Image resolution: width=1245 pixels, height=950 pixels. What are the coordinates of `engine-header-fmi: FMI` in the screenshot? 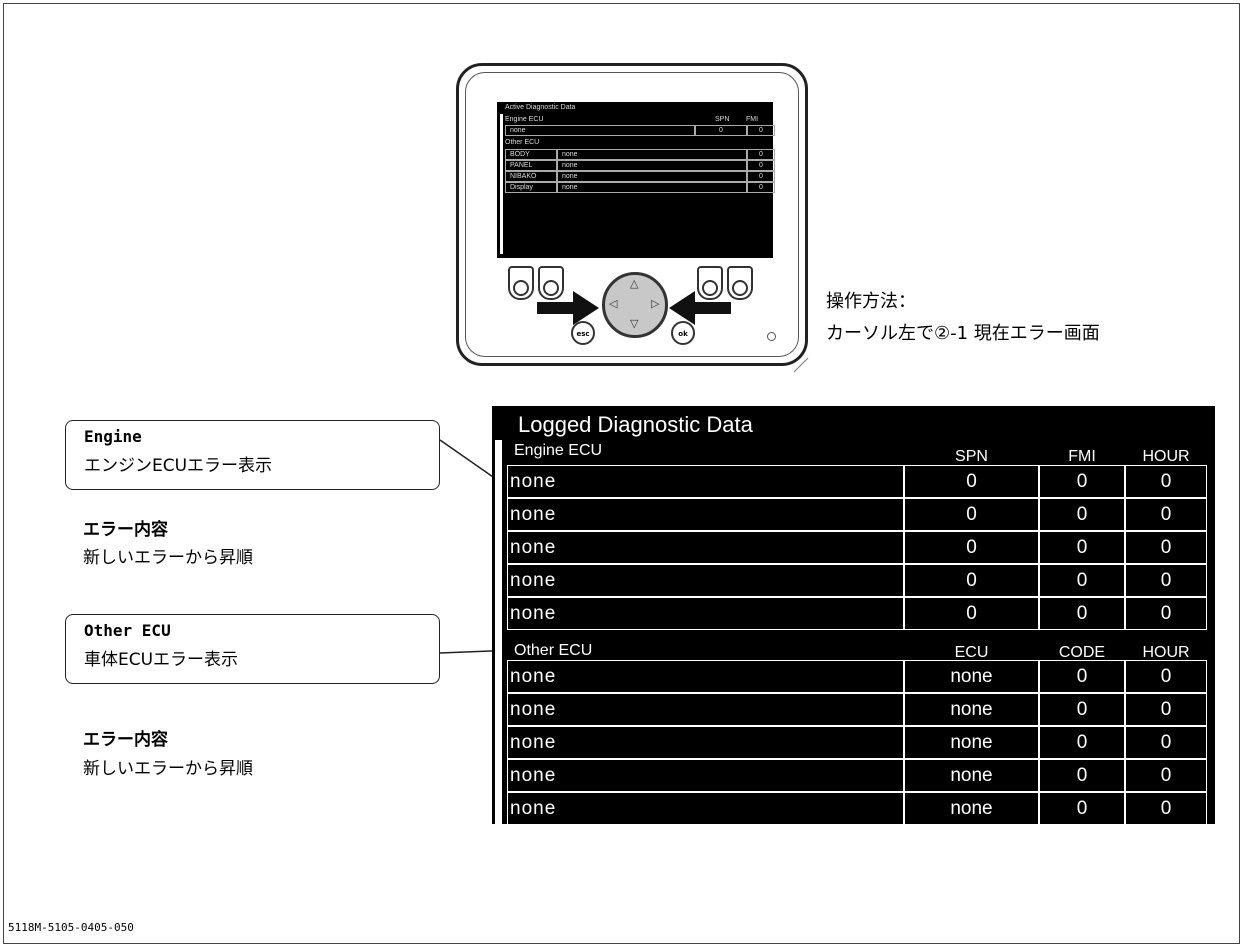 It's located at (1082, 456).